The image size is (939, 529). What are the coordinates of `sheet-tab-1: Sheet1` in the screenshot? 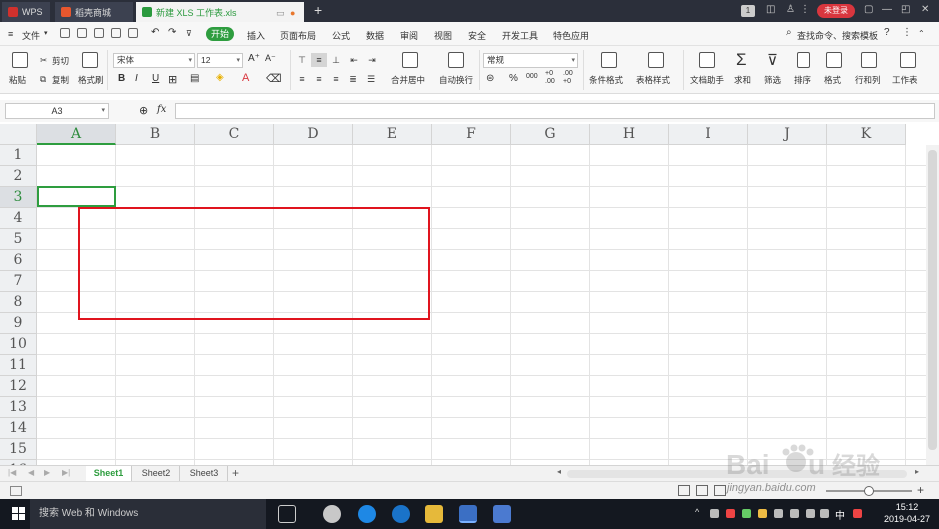 It's located at (109, 473).